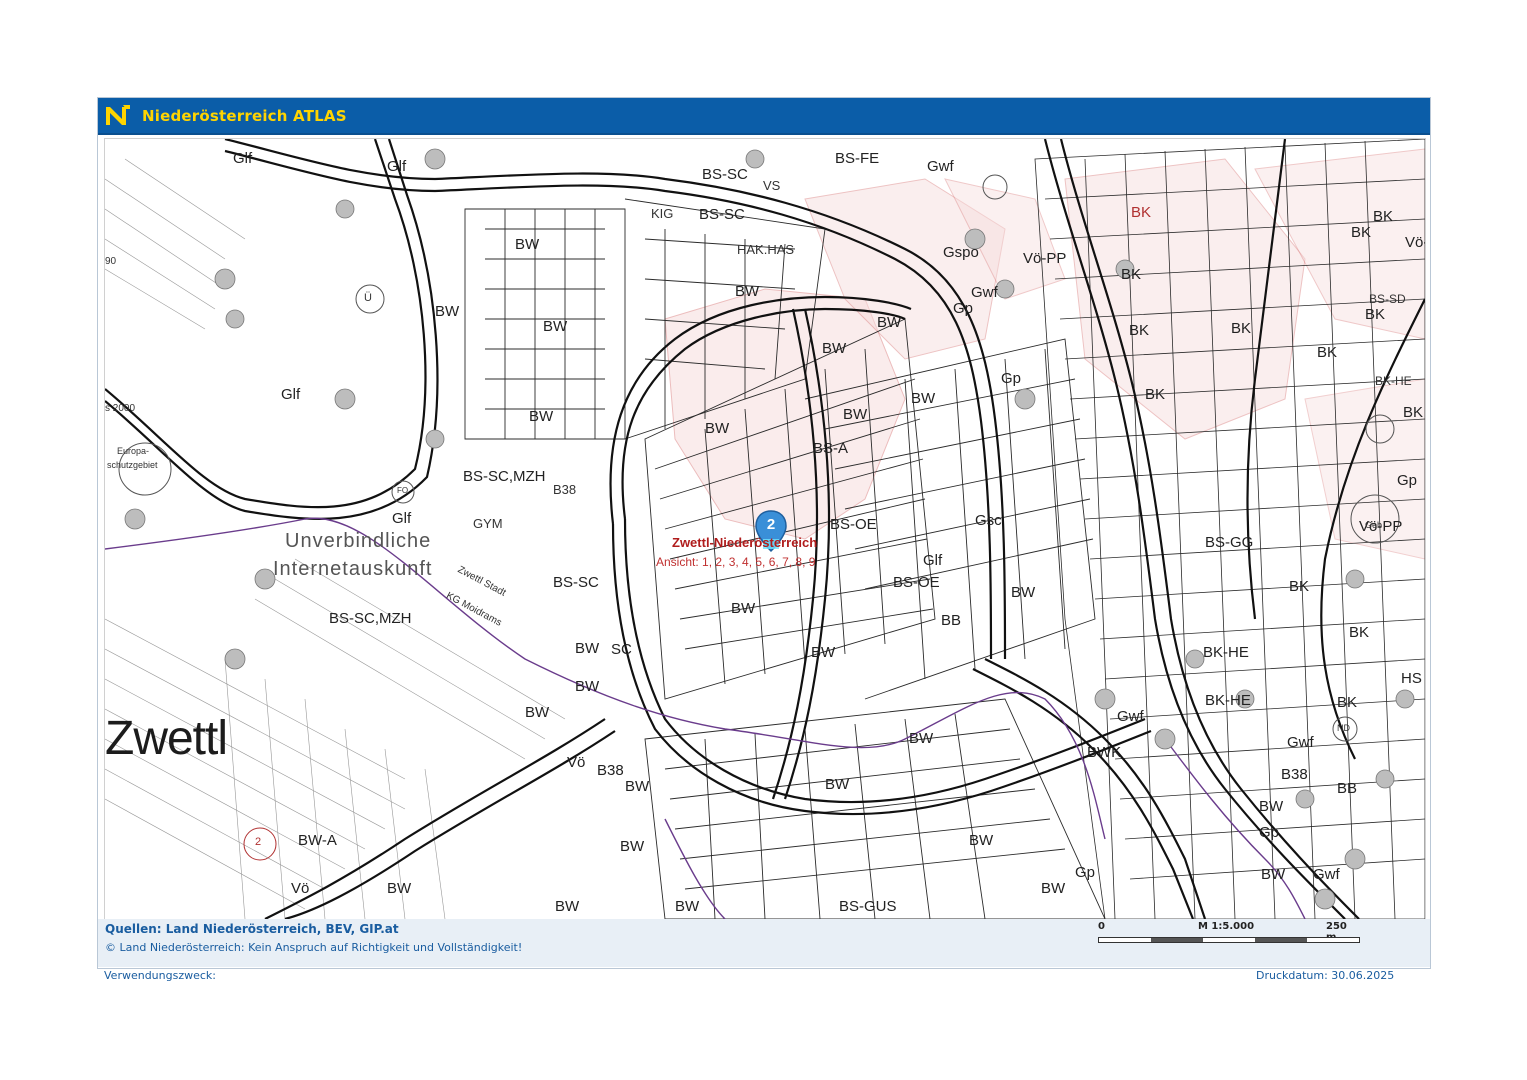 The width and height of the screenshot is (1527, 1080). What do you see at coordinates (988, 520) in the screenshot?
I see `zone-label: Gsc` at bounding box center [988, 520].